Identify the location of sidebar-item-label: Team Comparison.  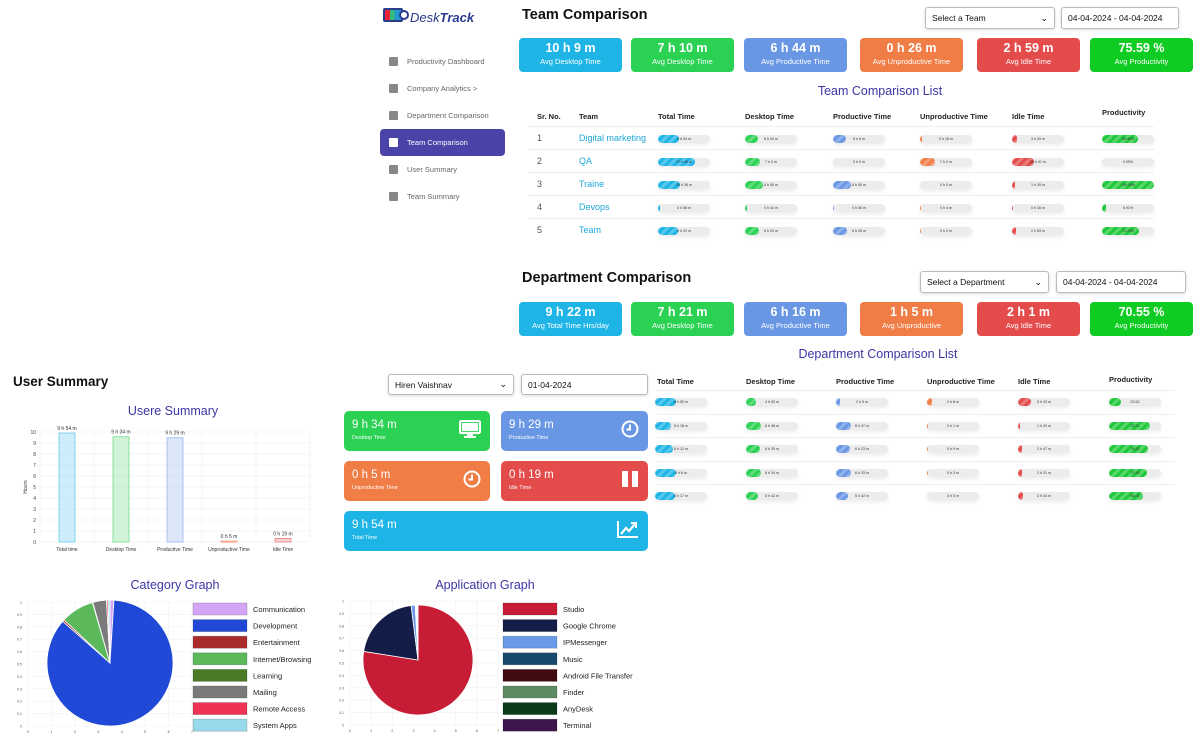
(437, 142).